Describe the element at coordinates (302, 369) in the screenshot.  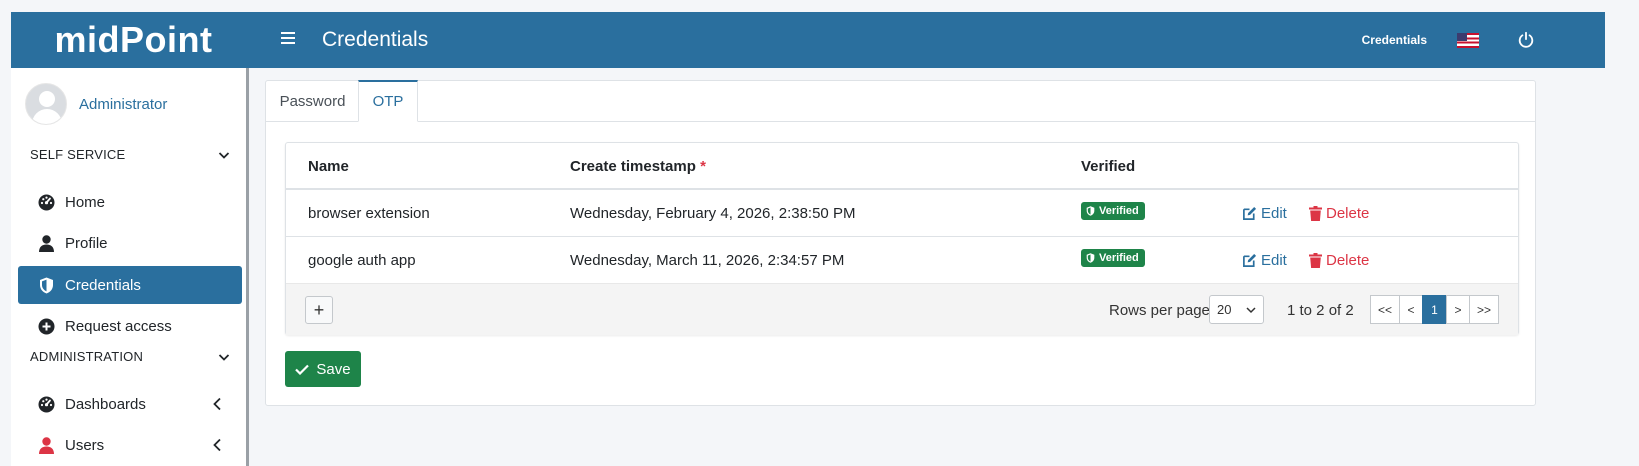
I see `check-icon` at that location.